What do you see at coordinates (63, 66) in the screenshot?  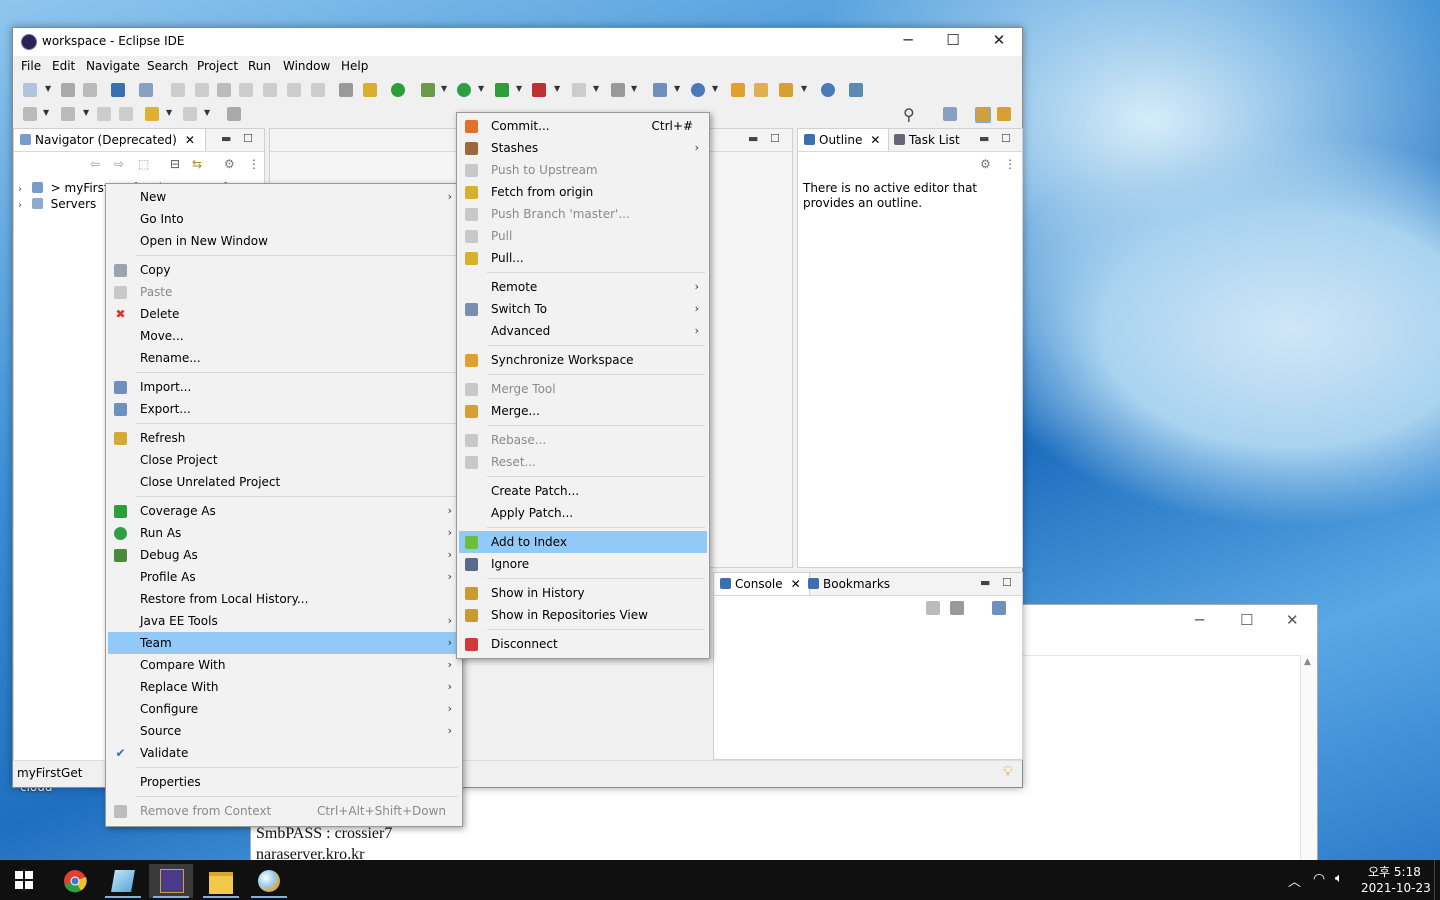 I see `menu-edit: Edit` at bounding box center [63, 66].